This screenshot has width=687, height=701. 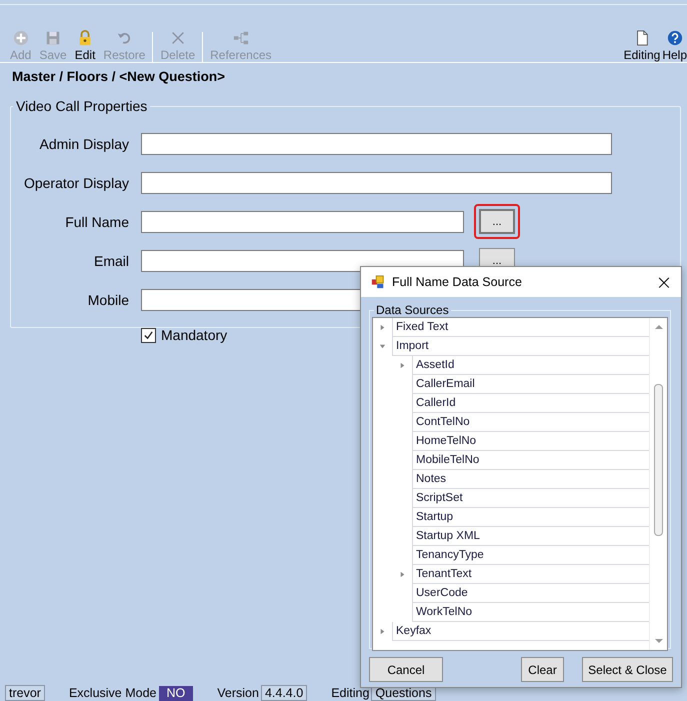 What do you see at coordinates (412, 310) in the screenshot?
I see `group-title: Data Sources` at bounding box center [412, 310].